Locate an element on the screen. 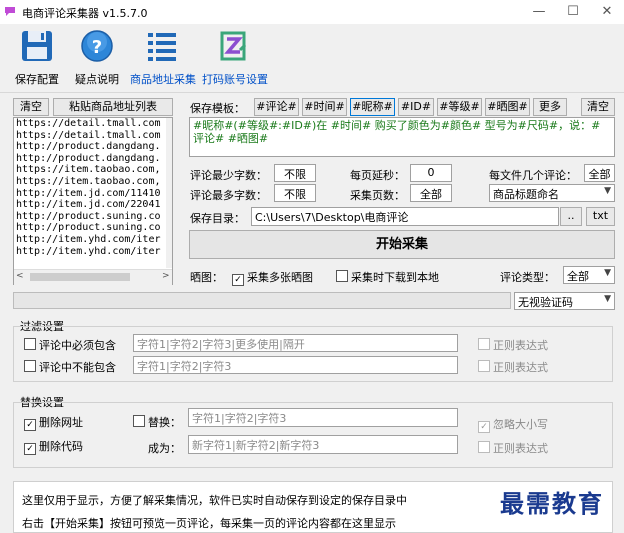 This screenshot has width=624, height=533. list-item: https://item.taobao.com, is located at coordinates (88, 170).